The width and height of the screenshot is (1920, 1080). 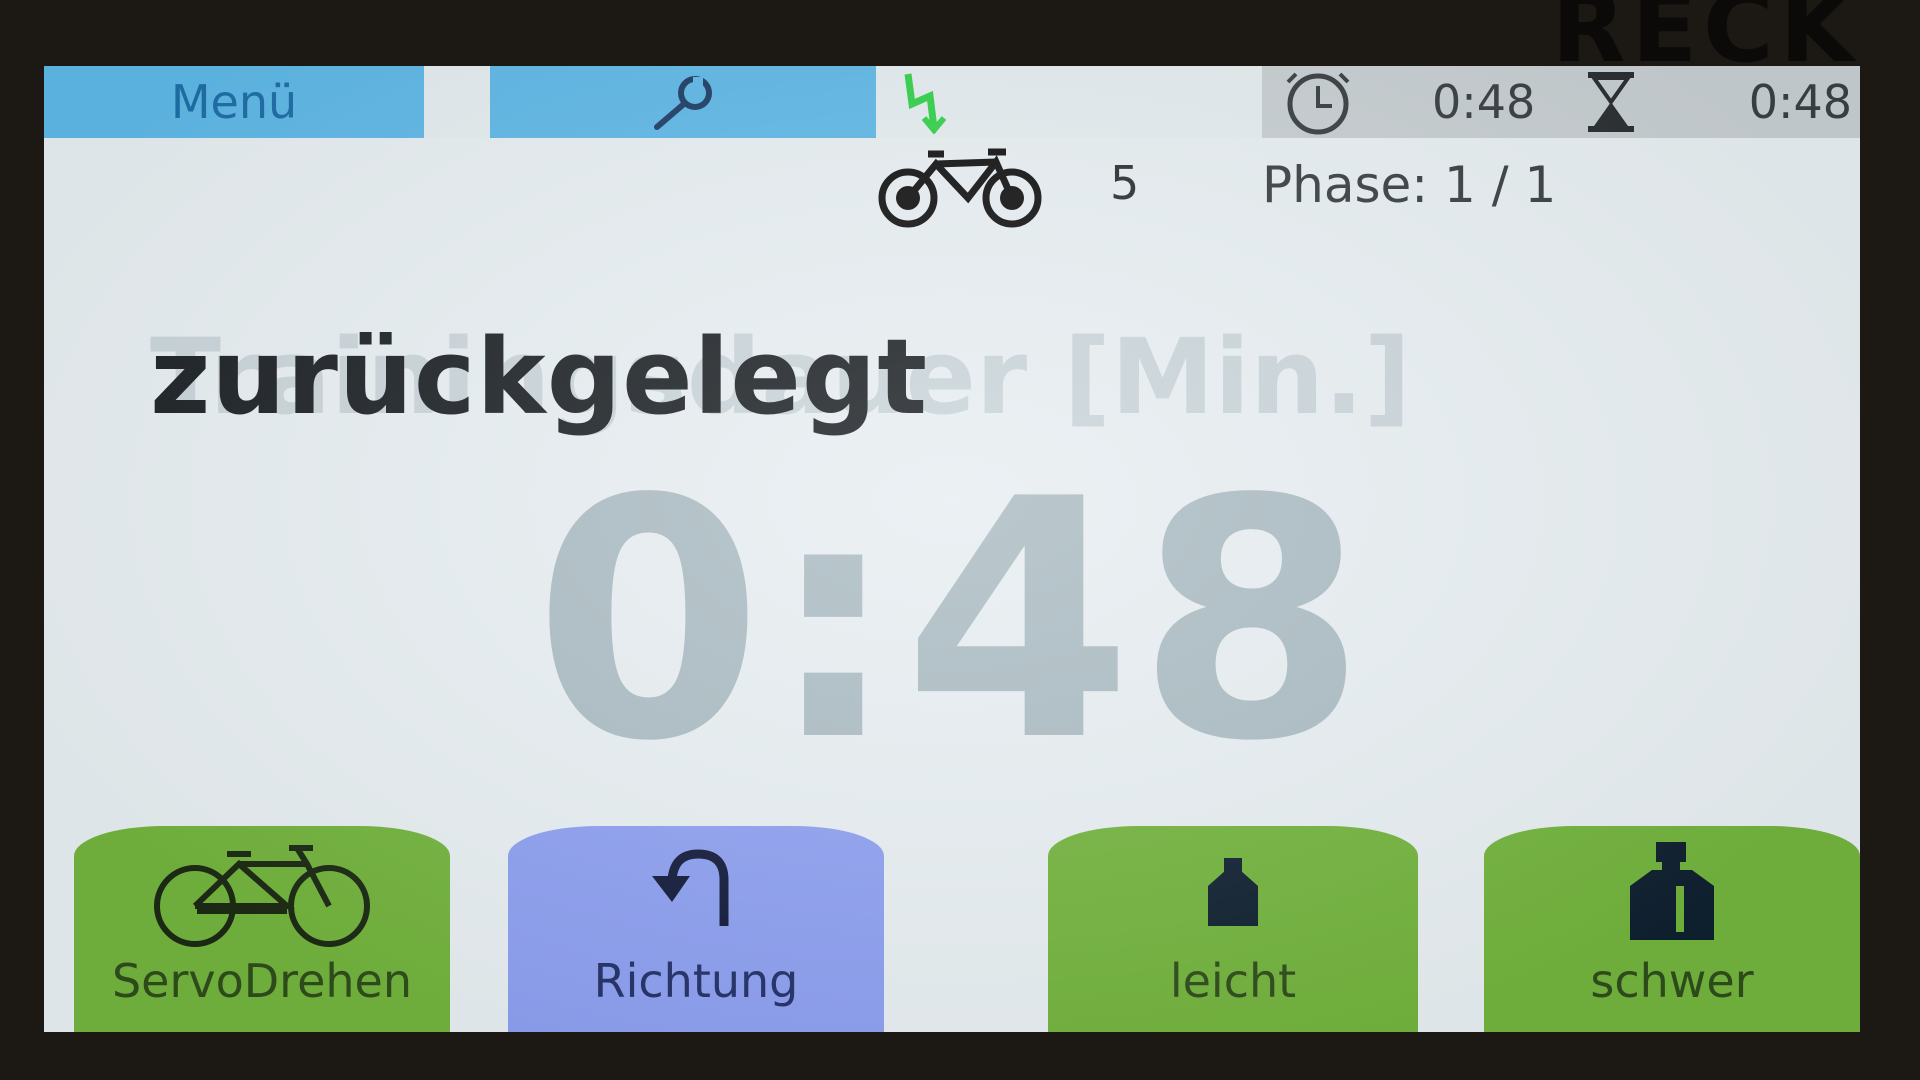 I want to click on servo-turn-label: ServoDrehen, so click(x=261, y=981).